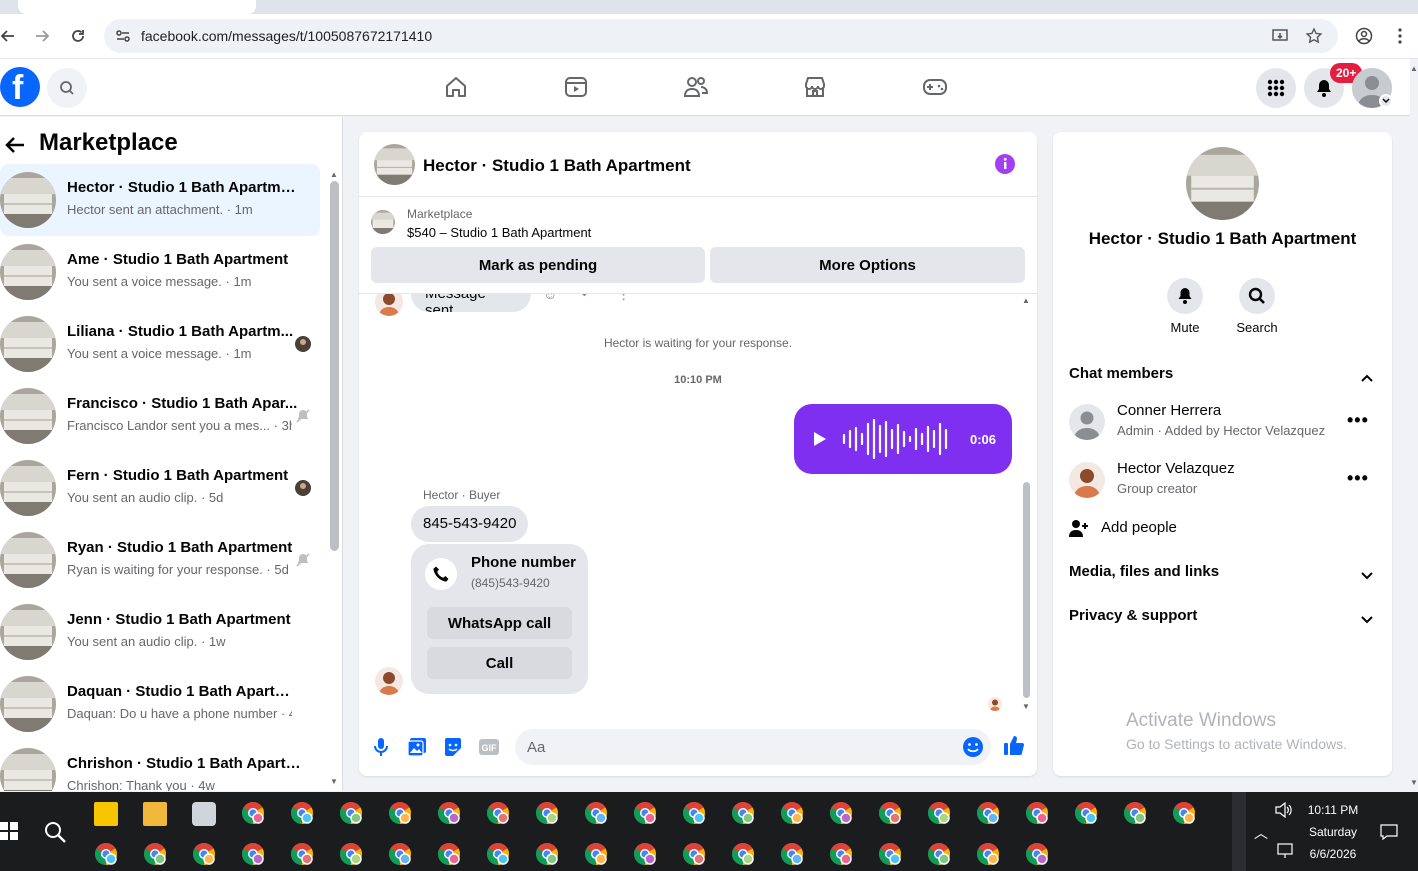 Image resolution: width=1418 pixels, height=871 pixels. I want to click on sticker-icon, so click(453, 747).